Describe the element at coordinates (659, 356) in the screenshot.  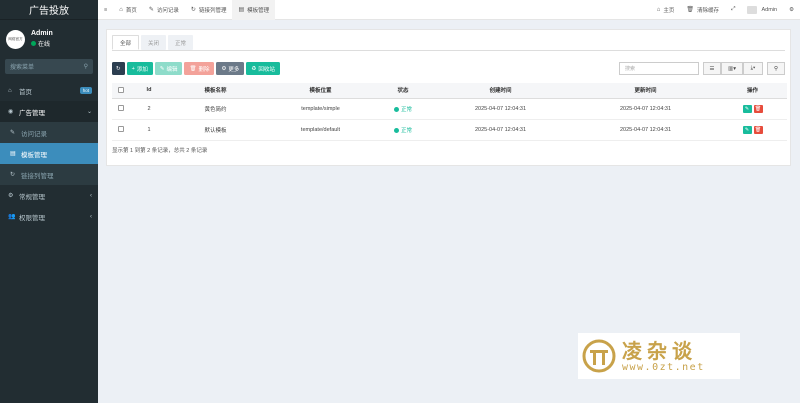
I see `watermark: 凌杂谈 www.0zt.net` at that location.